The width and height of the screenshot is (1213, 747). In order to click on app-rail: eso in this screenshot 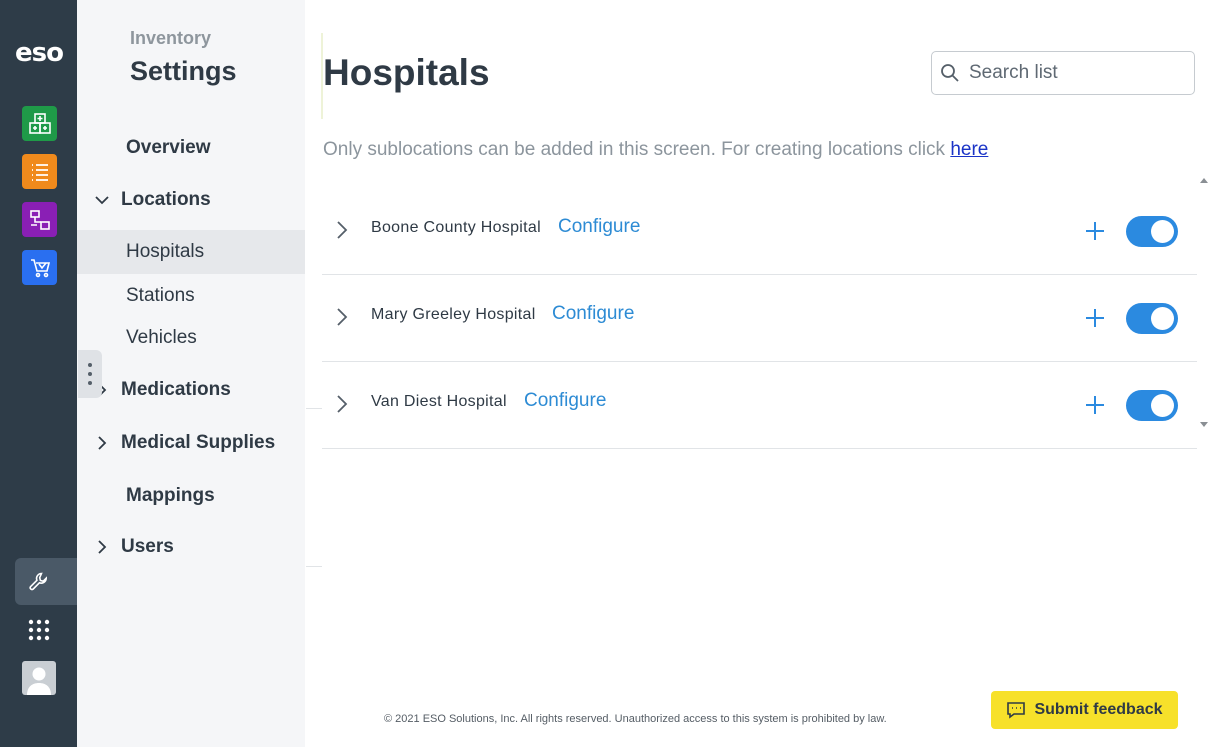, I will do `click(38, 373)`.